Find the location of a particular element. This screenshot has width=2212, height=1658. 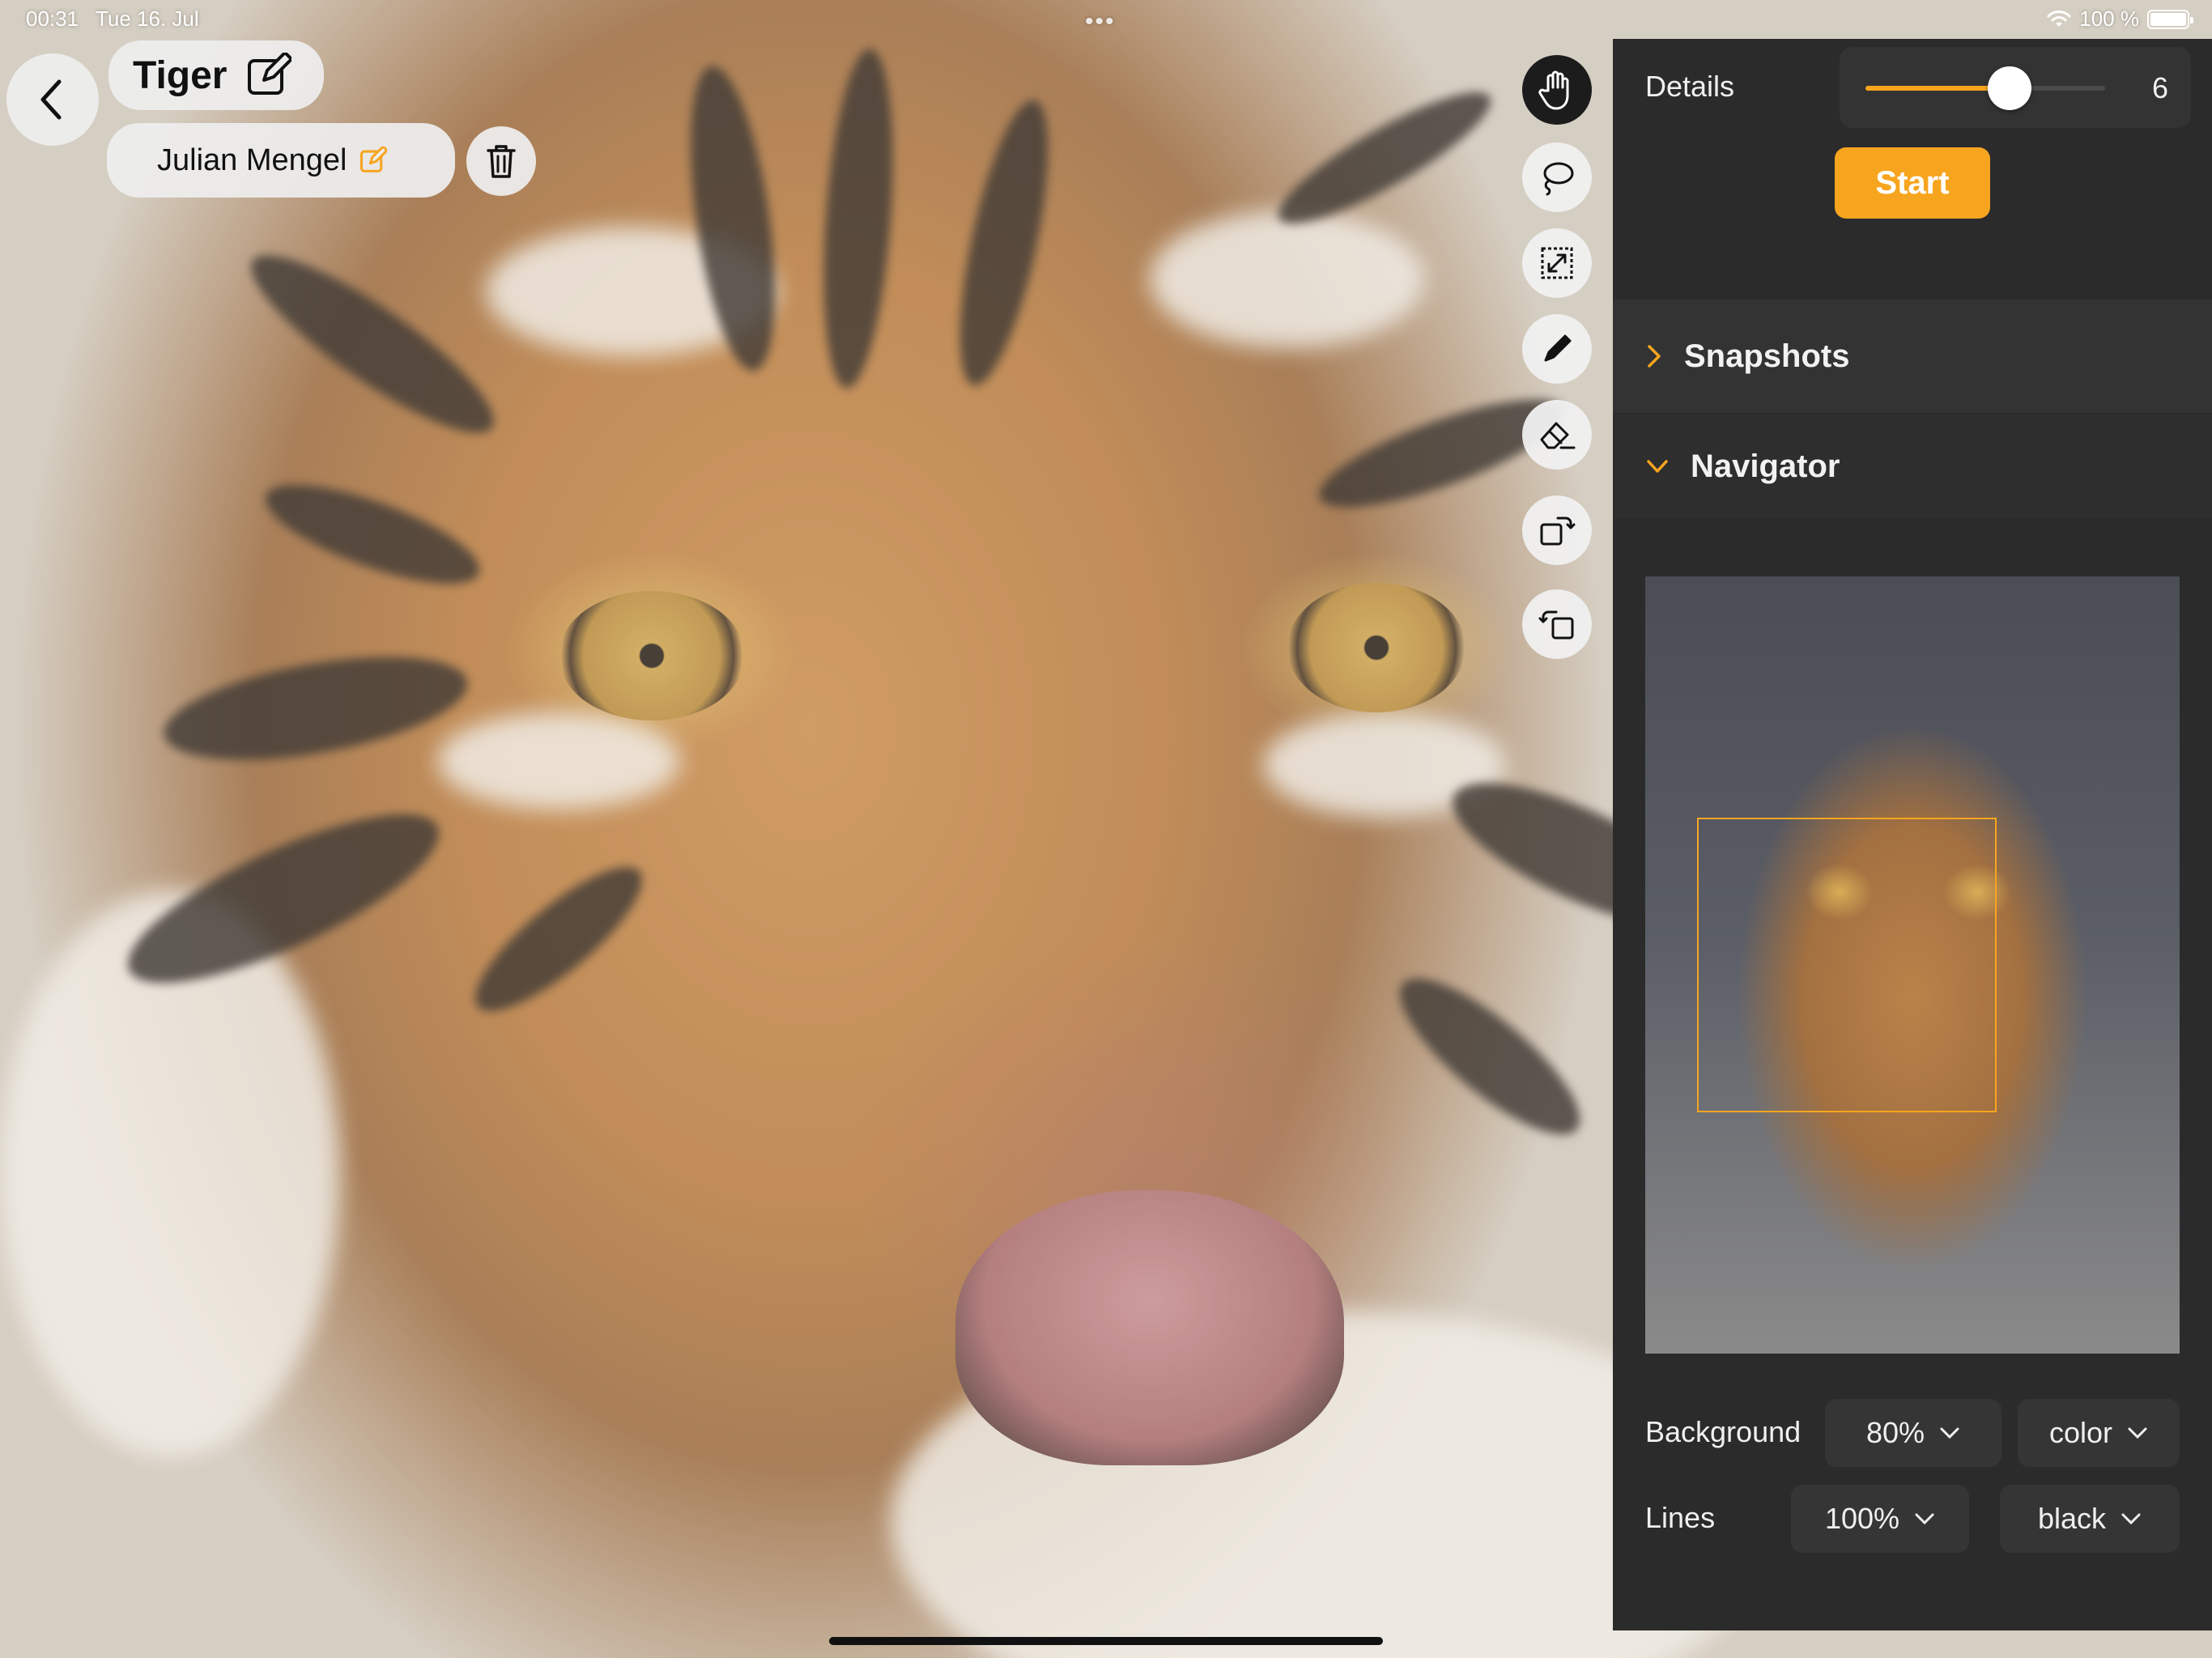

details-label: Details is located at coordinates (1690, 86).